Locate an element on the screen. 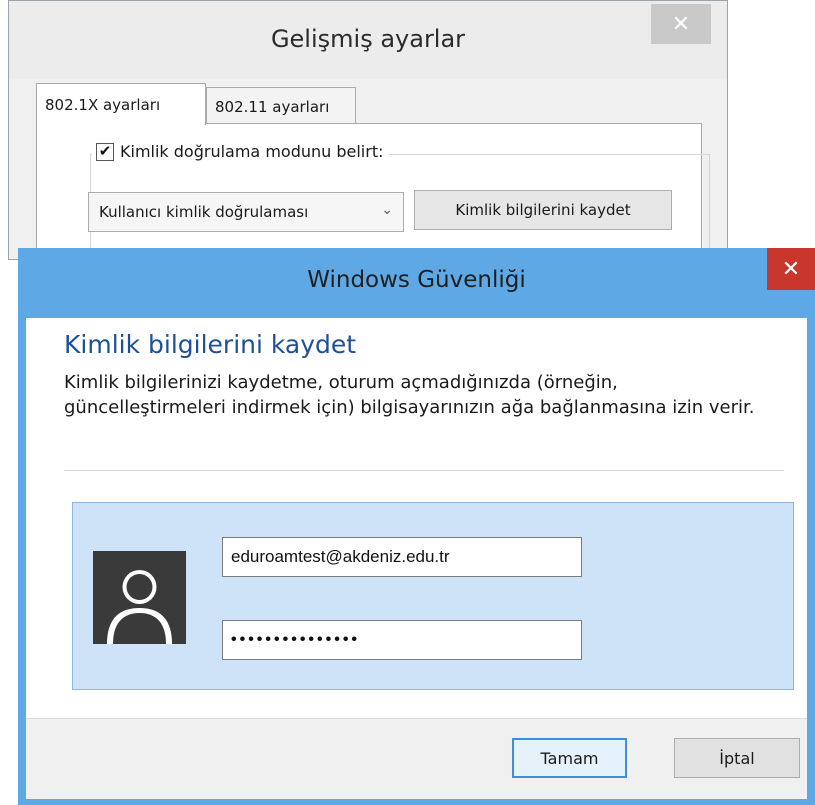  user-avatar-icon is located at coordinates (139, 597).